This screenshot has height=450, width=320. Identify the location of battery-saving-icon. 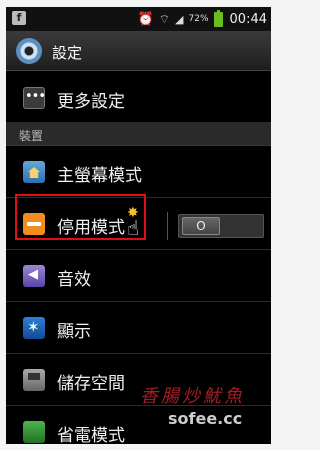
(34, 432).